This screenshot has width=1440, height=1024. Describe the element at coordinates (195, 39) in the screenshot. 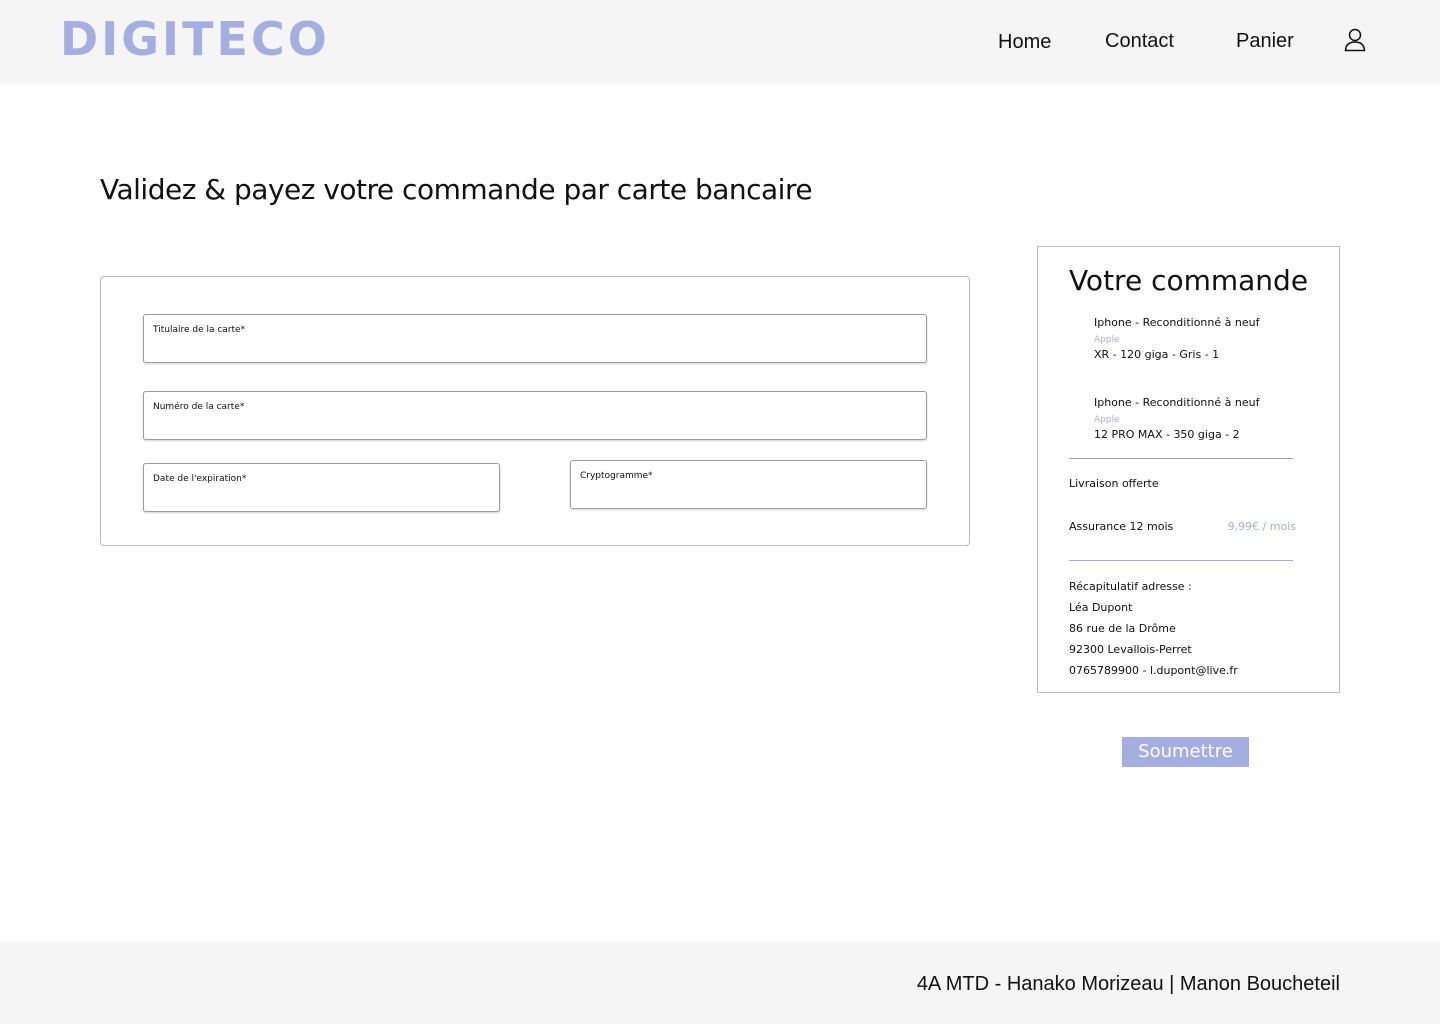

I see `logo: DIGITECO` at that location.